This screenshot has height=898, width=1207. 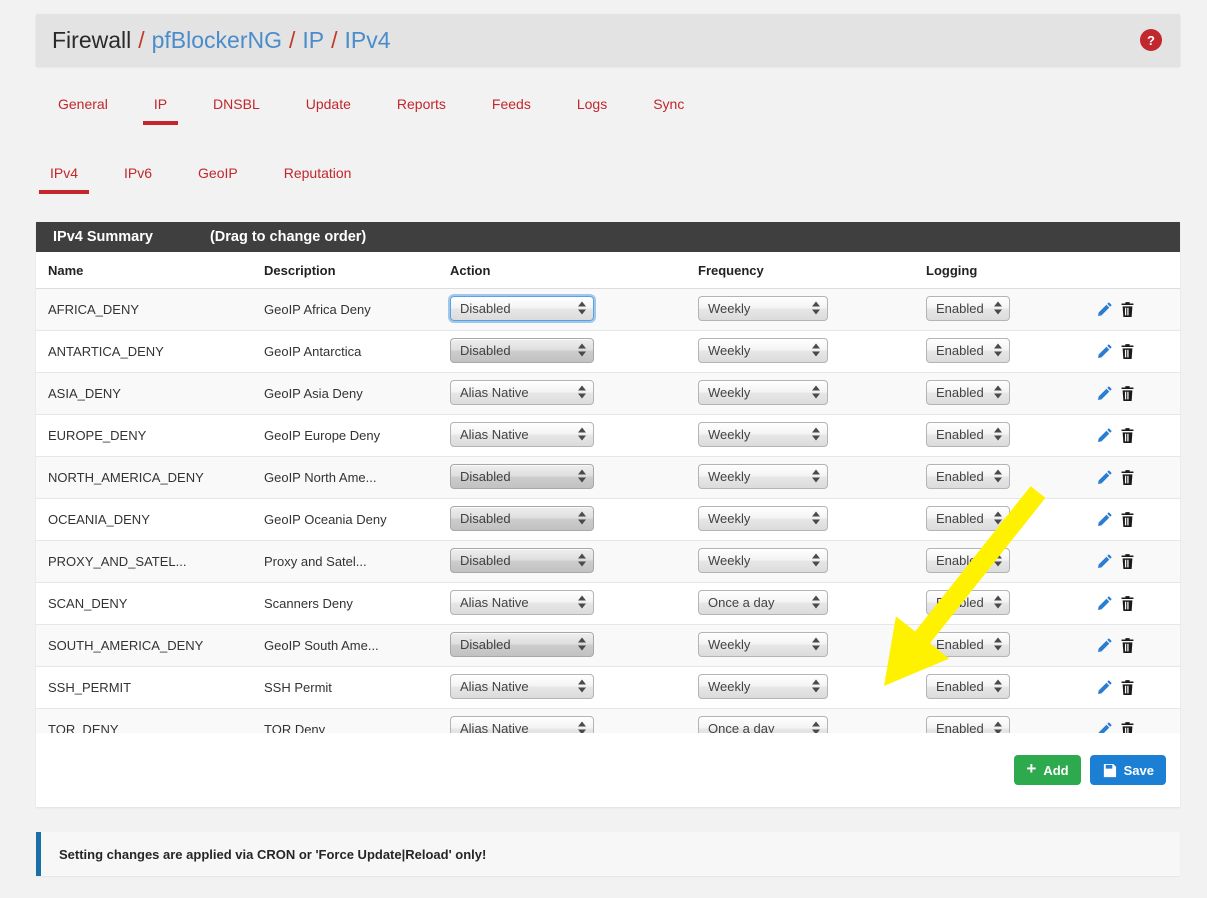 What do you see at coordinates (318, 177) in the screenshot?
I see `subtab-reputation: Reputation` at bounding box center [318, 177].